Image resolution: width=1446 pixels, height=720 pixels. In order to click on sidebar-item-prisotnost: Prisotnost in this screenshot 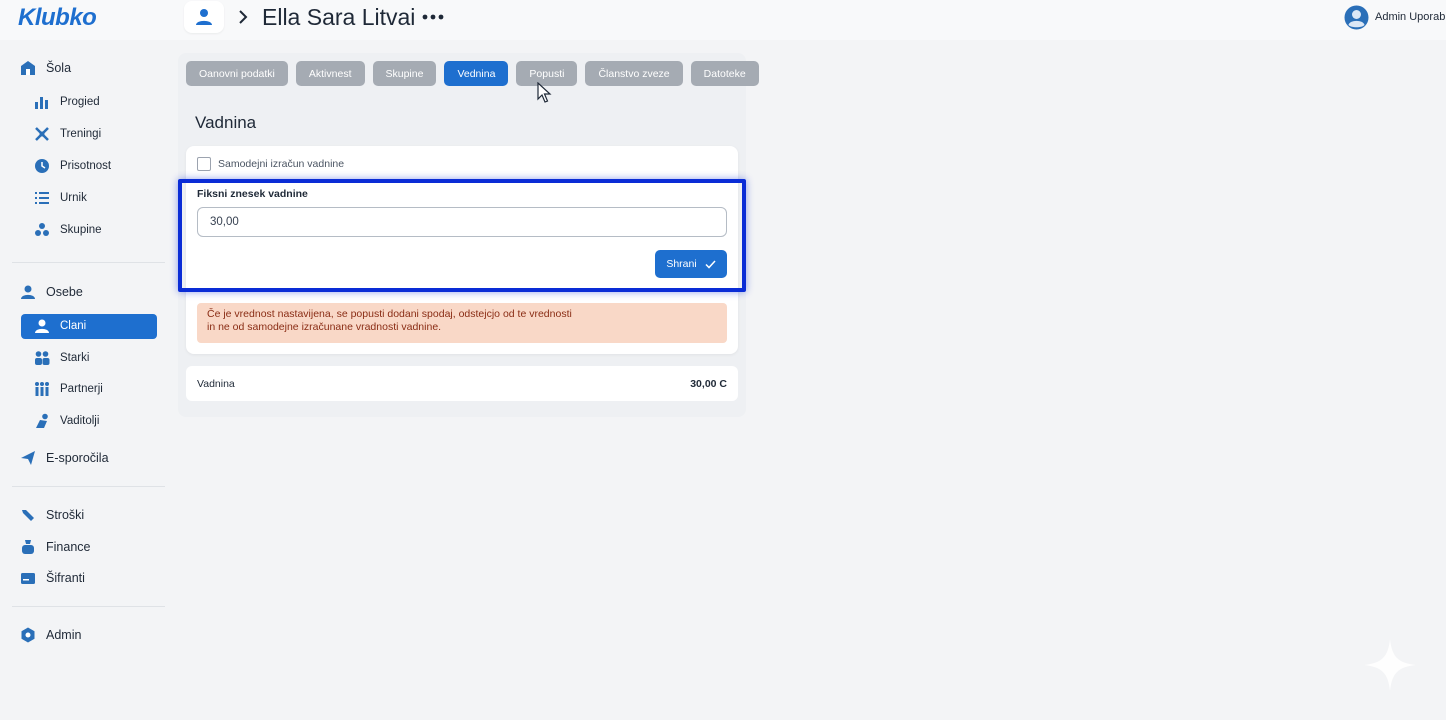, I will do `click(72, 166)`.